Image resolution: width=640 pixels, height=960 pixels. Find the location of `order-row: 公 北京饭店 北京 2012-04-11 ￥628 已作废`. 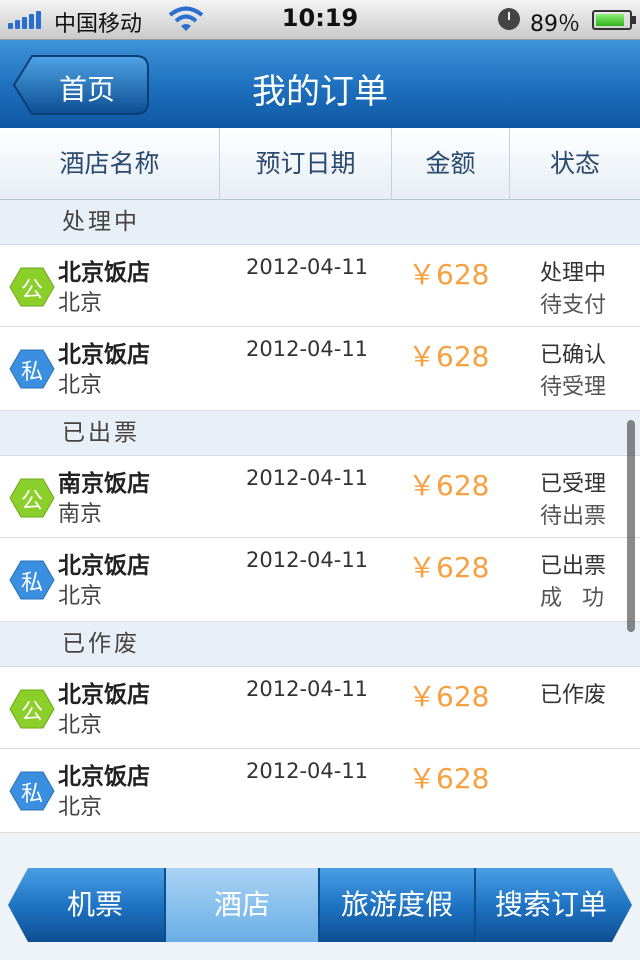

order-row: 公 北京饭店 北京 2012-04-11 ￥628 已作废 is located at coordinates (320, 708).